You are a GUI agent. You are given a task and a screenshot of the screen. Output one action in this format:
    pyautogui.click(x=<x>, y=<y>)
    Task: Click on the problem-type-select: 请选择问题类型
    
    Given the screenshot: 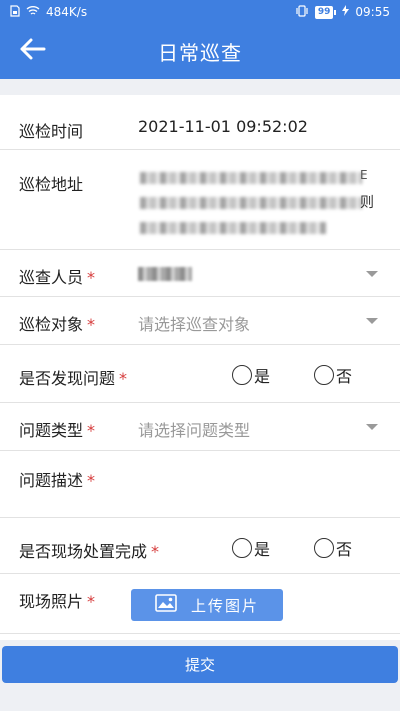 What is the action you would take?
    pyautogui.click(x=194, y=429)
    